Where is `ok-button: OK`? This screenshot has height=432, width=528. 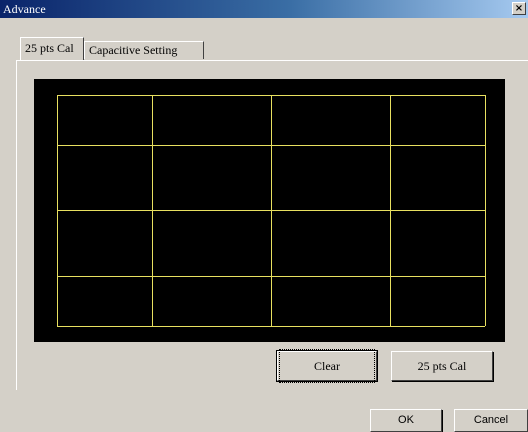 ok-button: OK is located at coordinates (406, 420).